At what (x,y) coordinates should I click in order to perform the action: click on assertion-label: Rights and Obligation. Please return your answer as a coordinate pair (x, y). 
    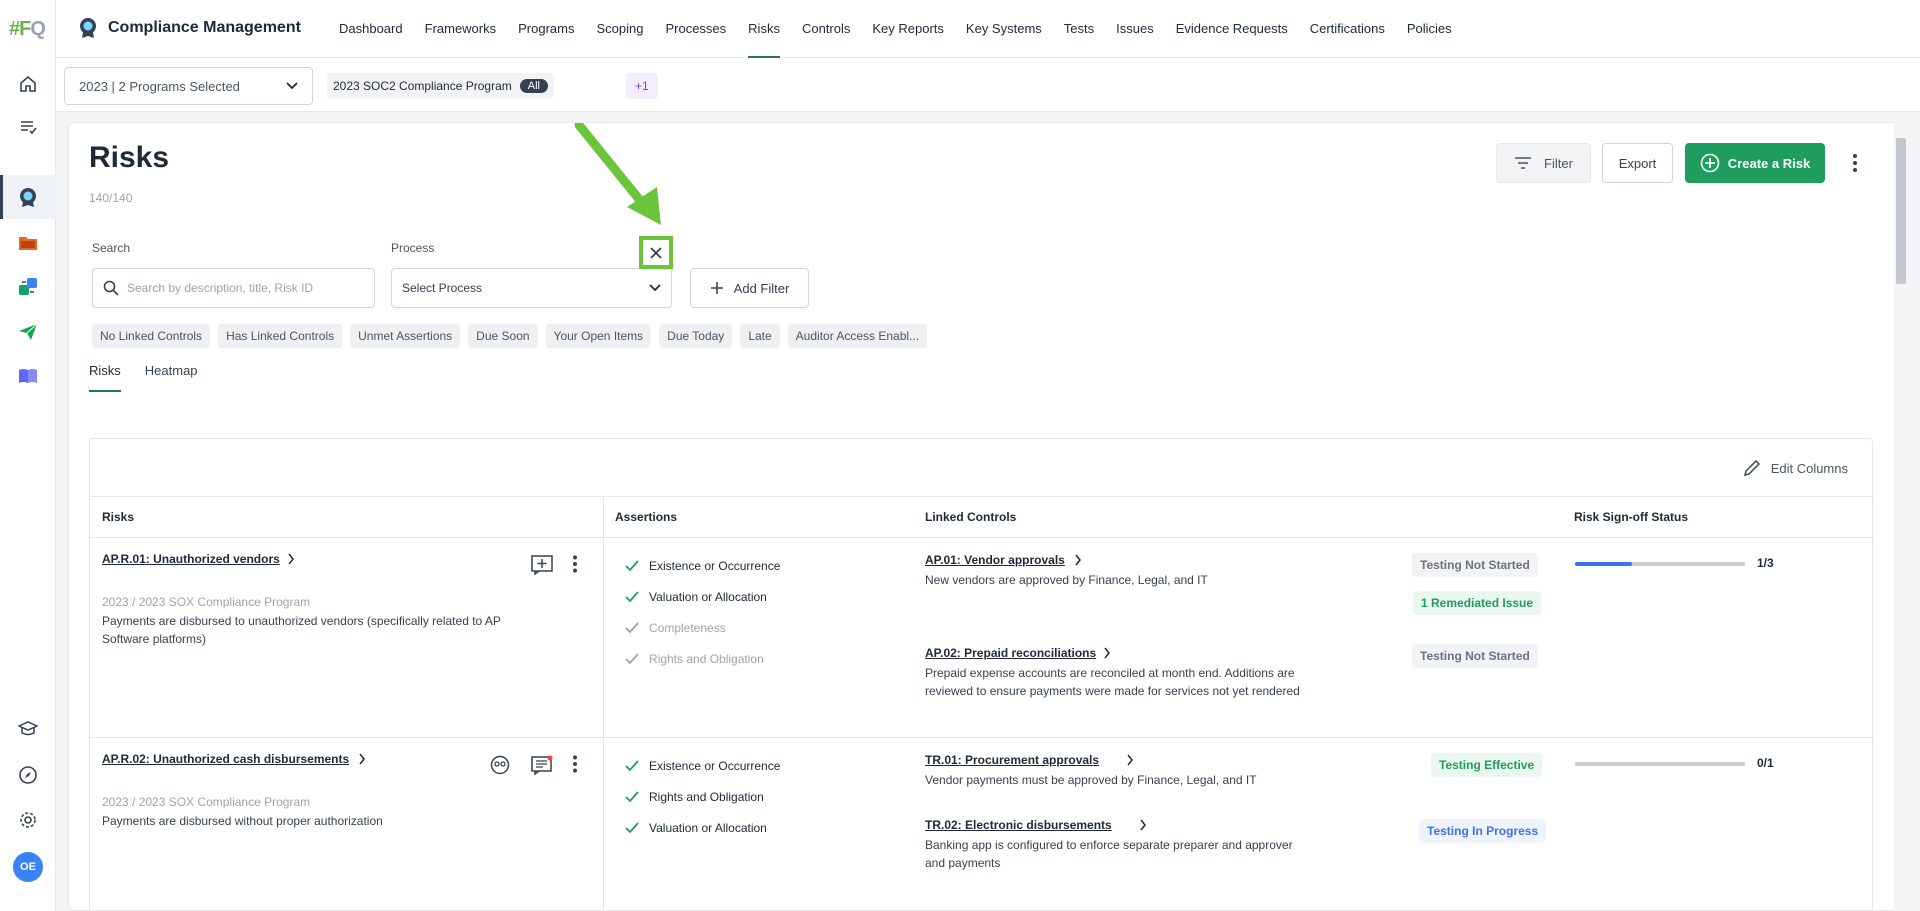
    Looking at the image, I should click on (706, 797).